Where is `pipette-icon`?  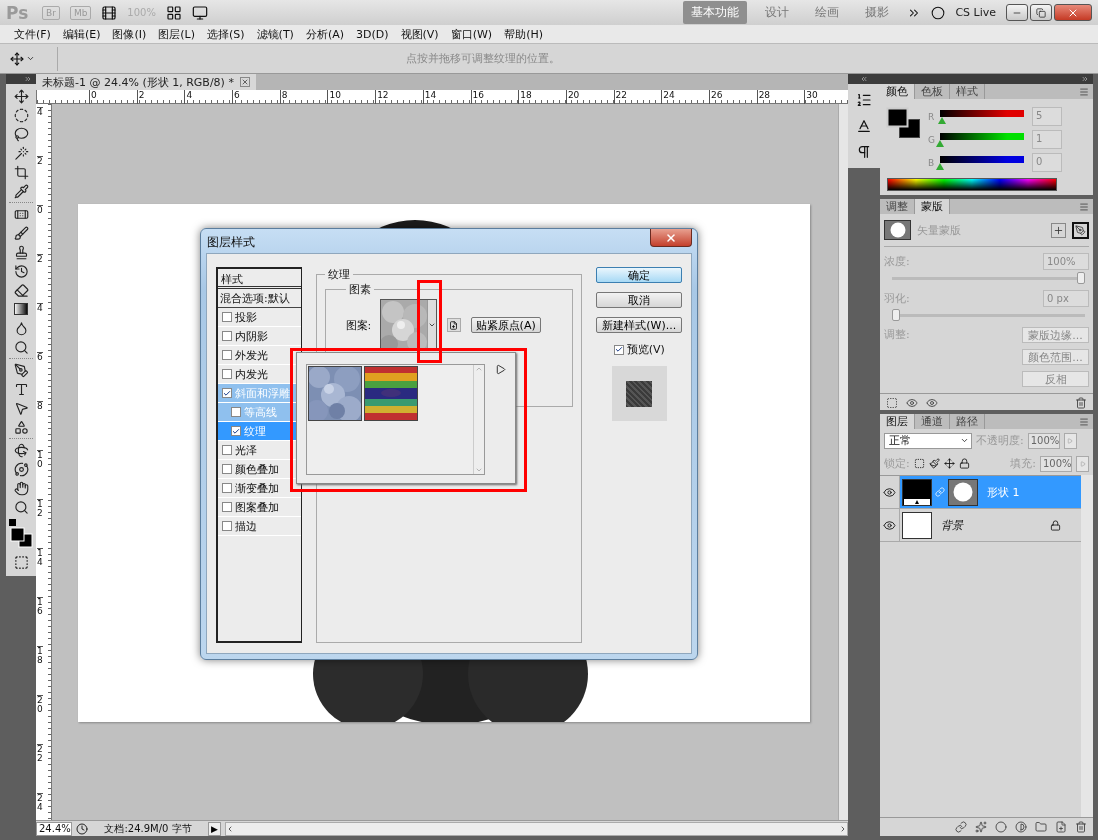
pipette-icon is located at coordinates (21, 191).